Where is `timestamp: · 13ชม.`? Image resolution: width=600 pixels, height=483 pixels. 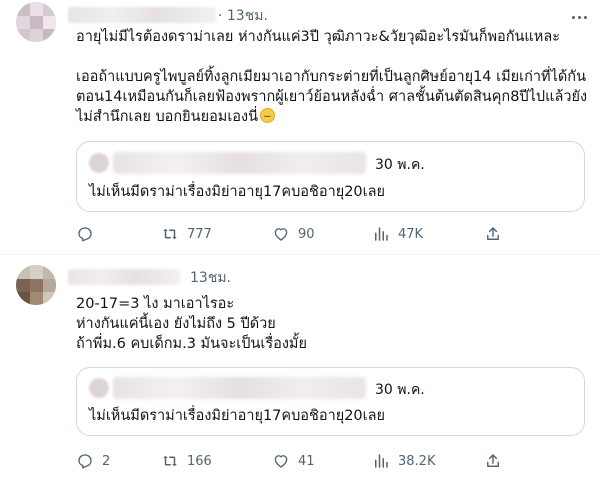
timestamp: · 13ชม. is located at coordinates (243, 16).